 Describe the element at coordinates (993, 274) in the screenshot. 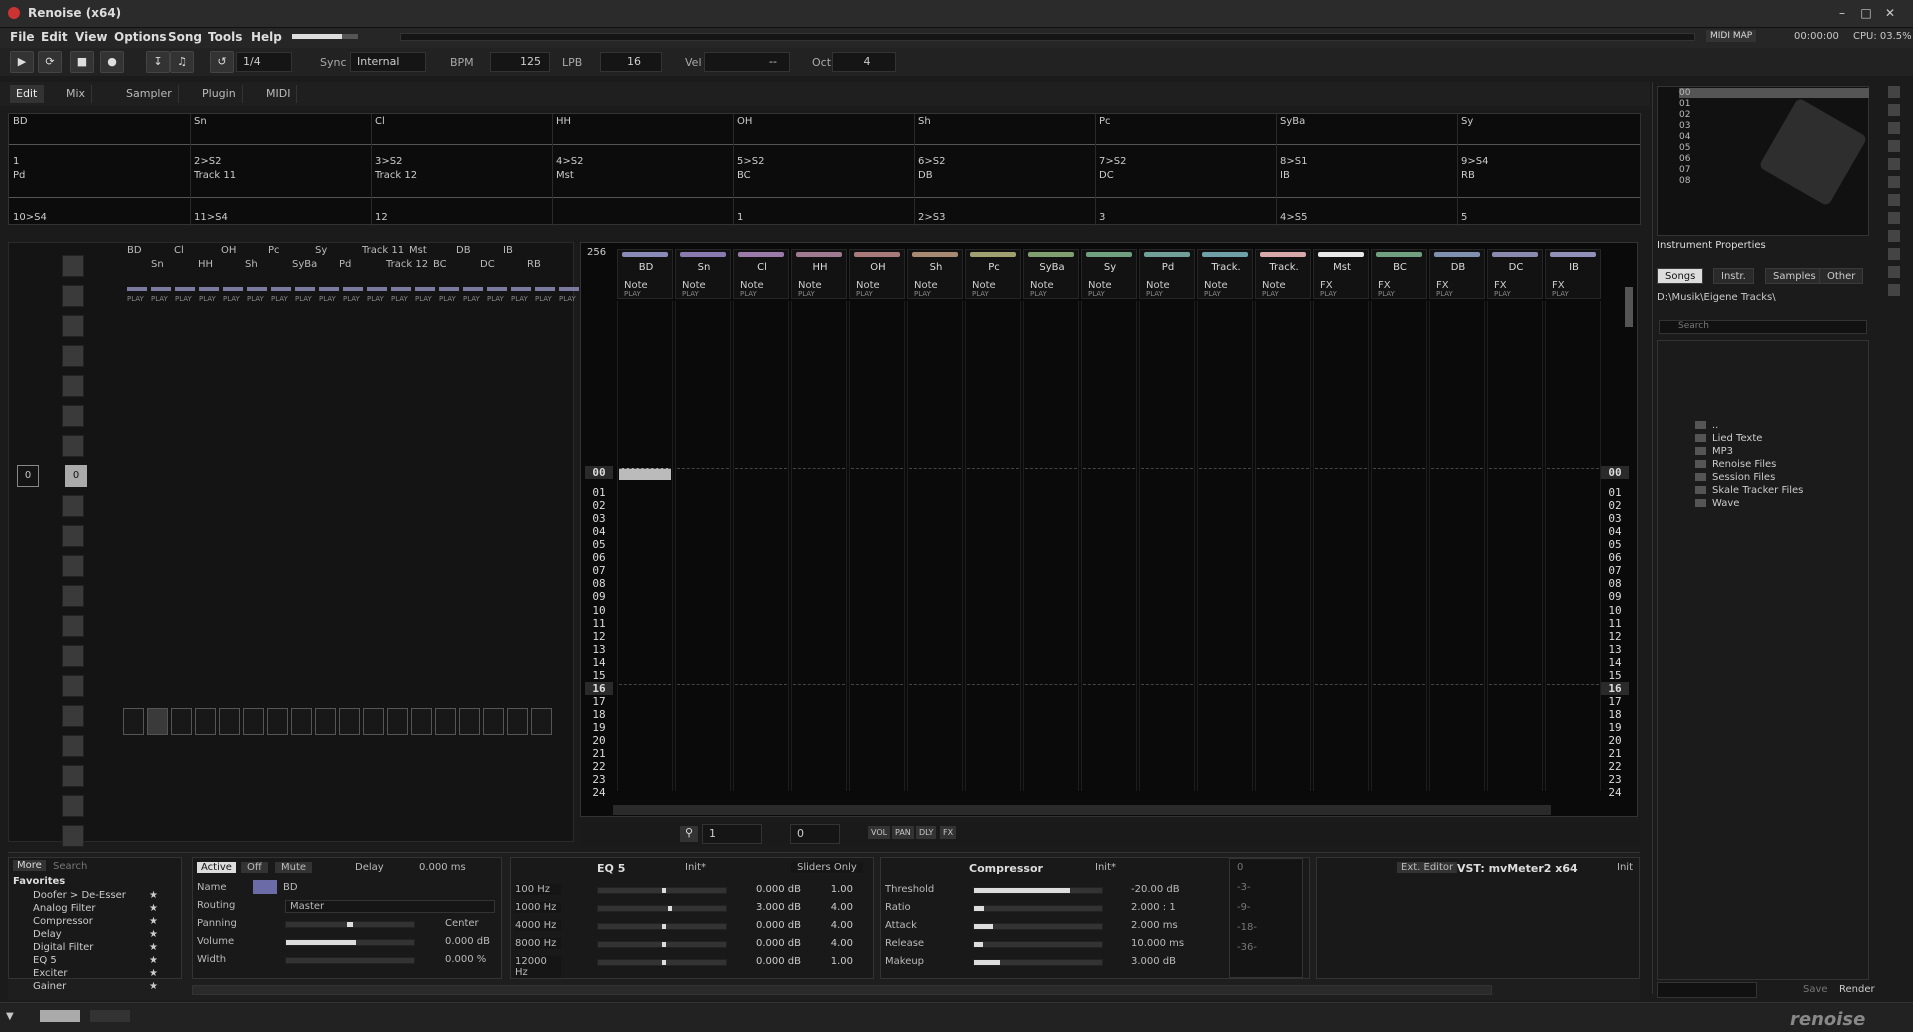

I see `track-header: Pc Note PLAY` at that location.